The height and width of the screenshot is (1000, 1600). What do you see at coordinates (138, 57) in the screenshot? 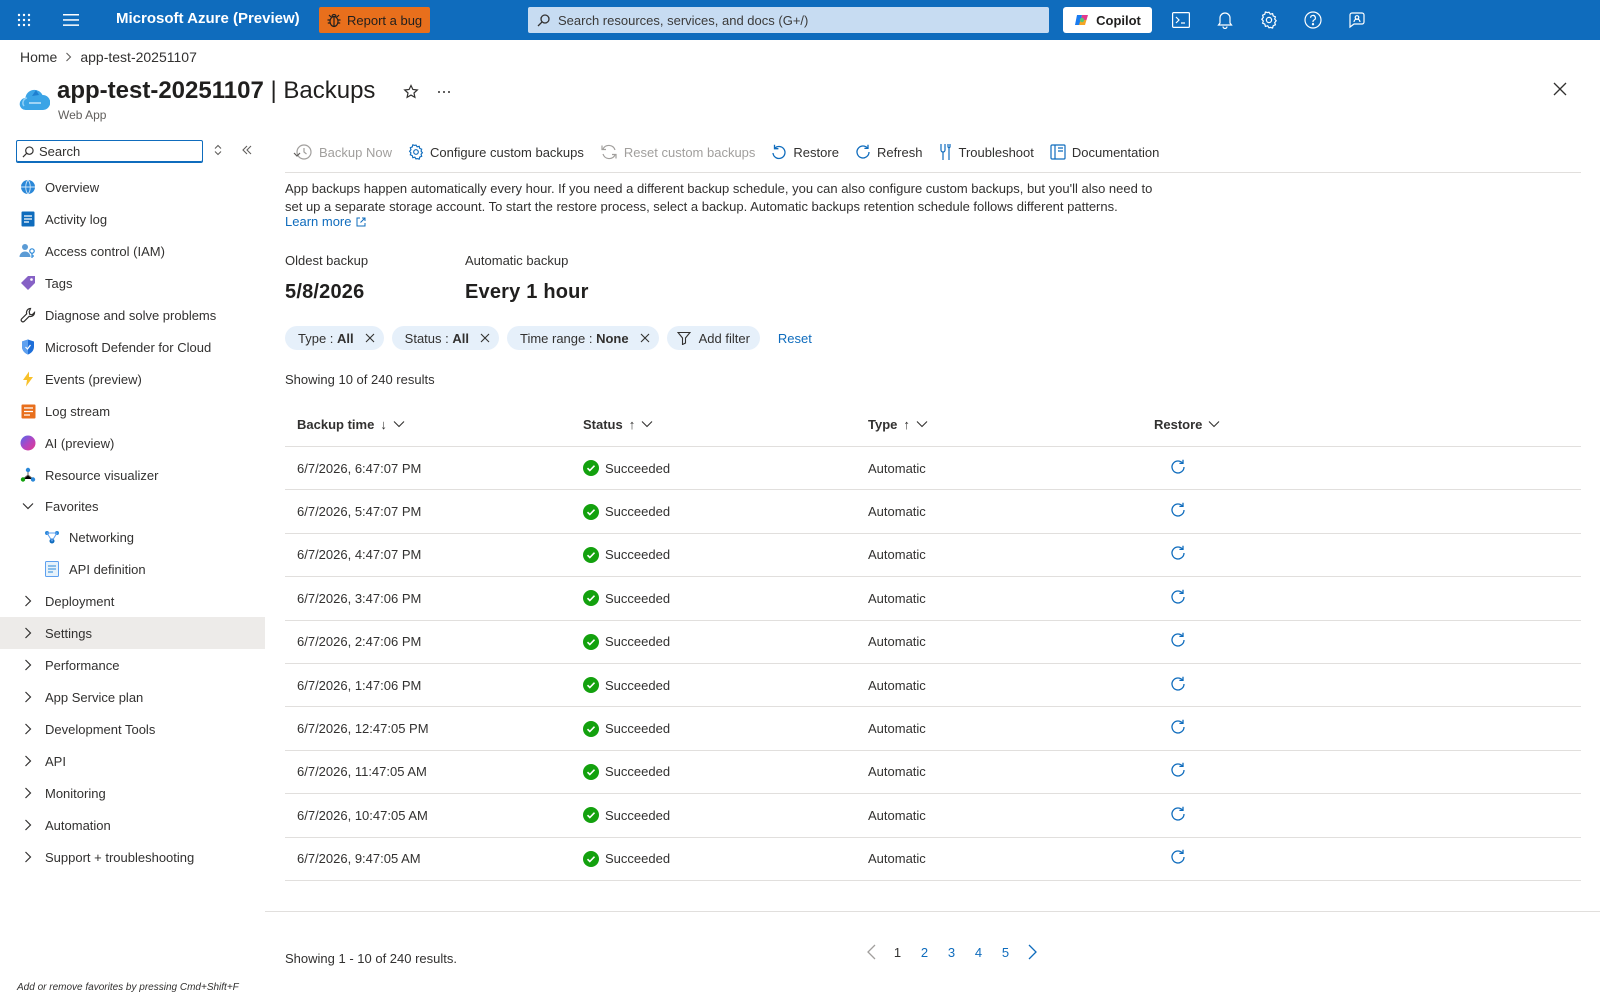
I see `breadcrumb-current: app-test-20251107` at bounding box center [138, 57].